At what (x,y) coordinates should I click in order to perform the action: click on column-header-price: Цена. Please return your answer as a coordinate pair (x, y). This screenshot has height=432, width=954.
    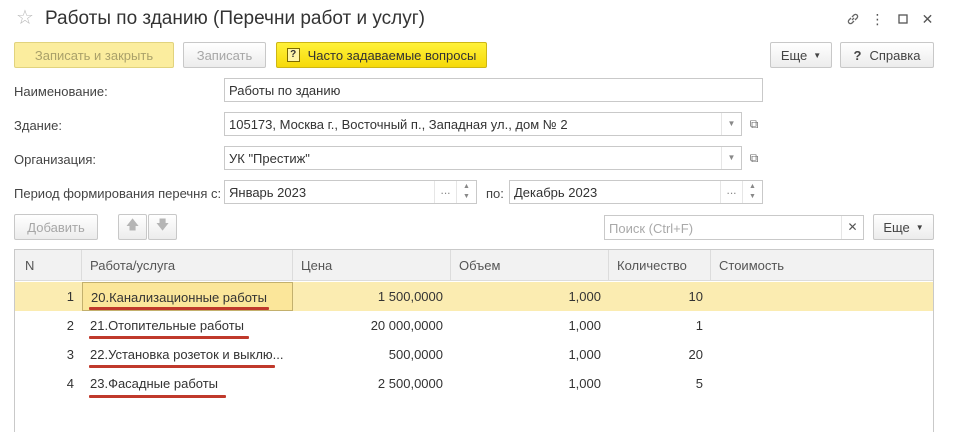
    Looking at the image, I should click on (372, 265).